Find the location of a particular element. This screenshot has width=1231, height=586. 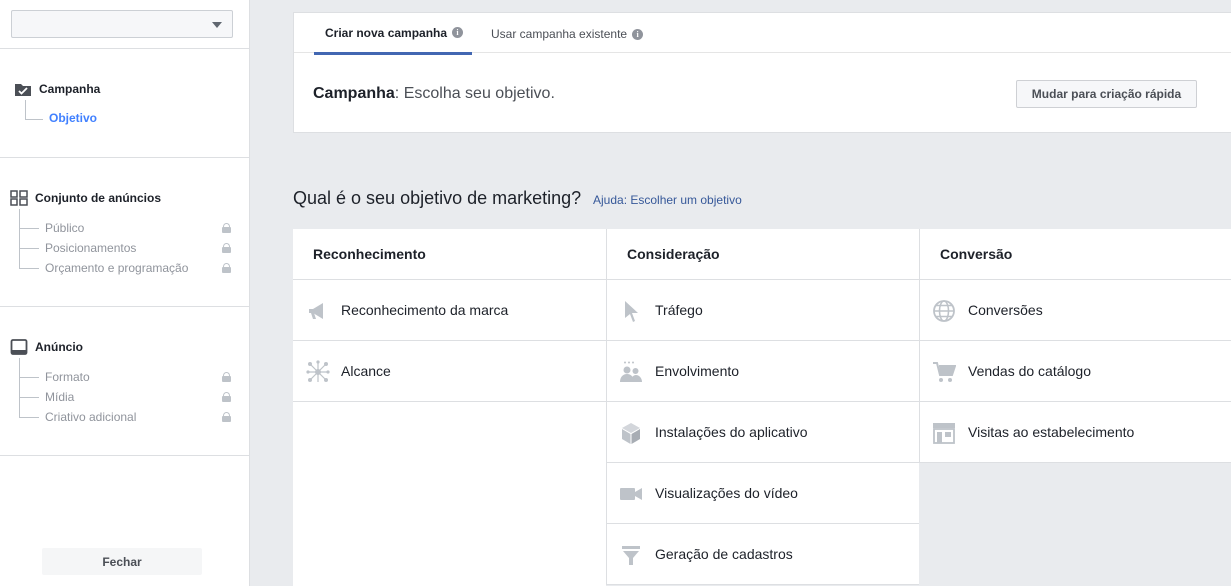

funnel-icon is located at coordinates (631, 555).